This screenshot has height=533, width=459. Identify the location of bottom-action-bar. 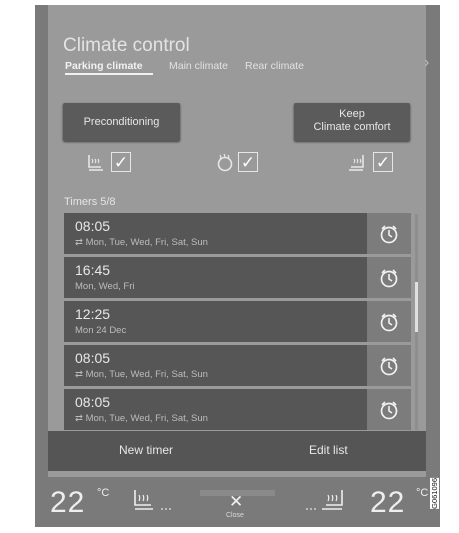
(237, 451).